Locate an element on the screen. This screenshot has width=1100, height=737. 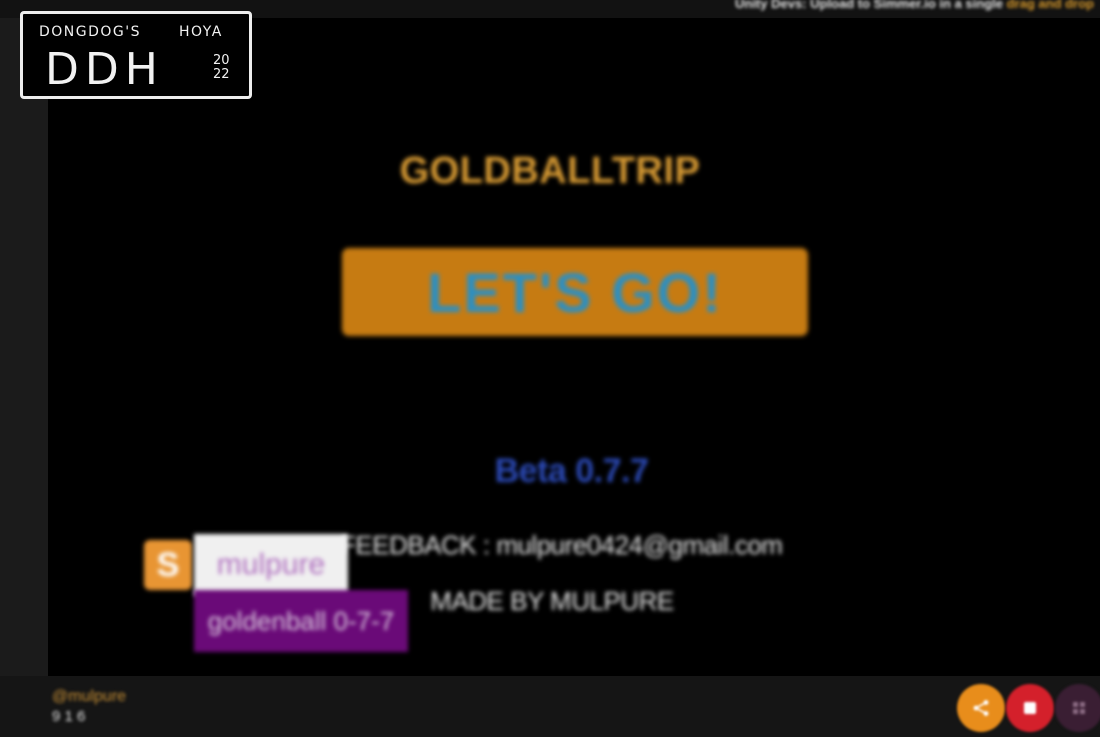
watermark-year: 20 22 is located at coordinates (221, 68).